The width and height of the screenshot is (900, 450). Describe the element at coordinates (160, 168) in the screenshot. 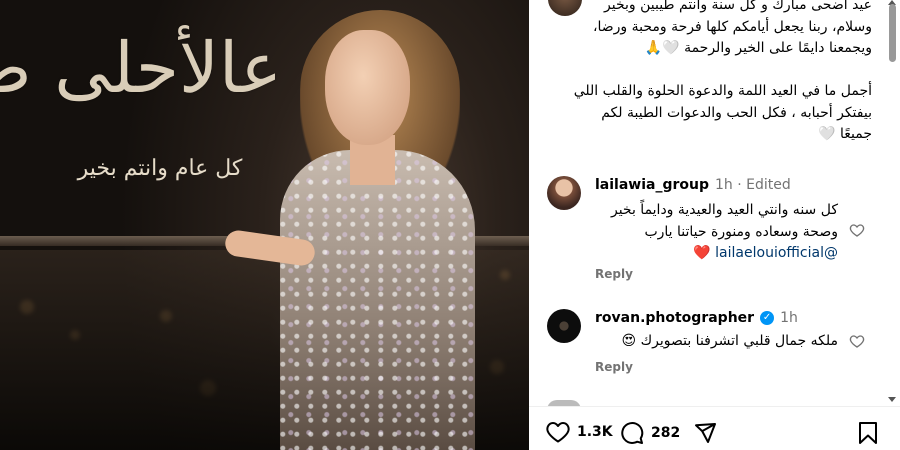

I see `eid-greeting-art: كل عام وانتم بخير` at that location.